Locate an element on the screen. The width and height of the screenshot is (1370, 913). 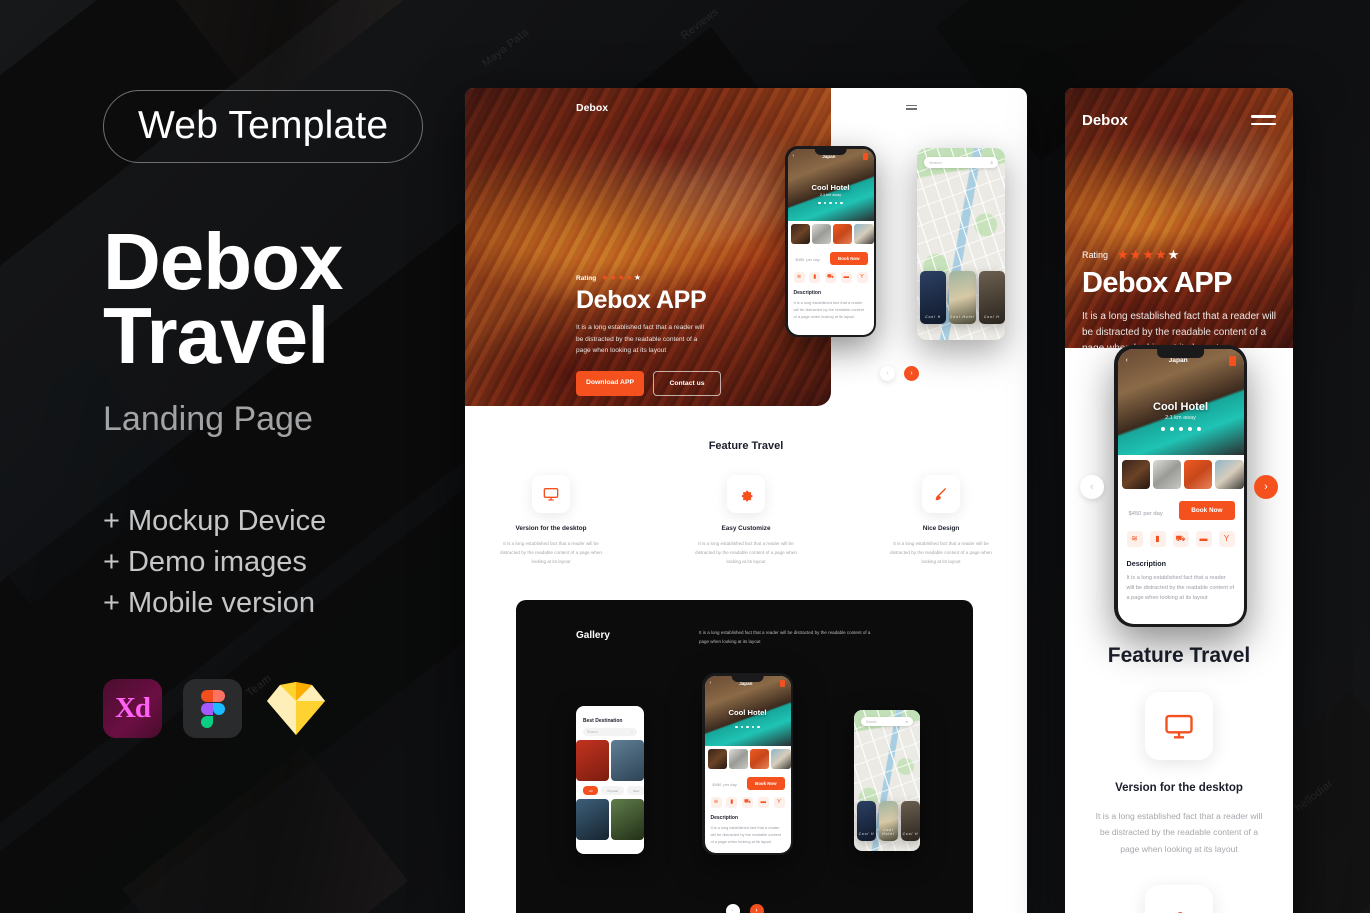
best-destination-title: Best Destination is located at coordinates (603, 721).